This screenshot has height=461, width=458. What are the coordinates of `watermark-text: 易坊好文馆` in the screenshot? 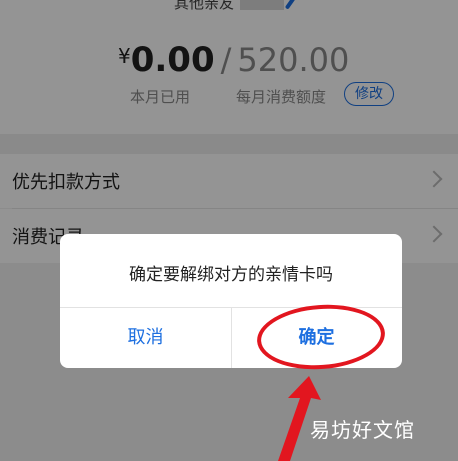 It's located at (362, 430).